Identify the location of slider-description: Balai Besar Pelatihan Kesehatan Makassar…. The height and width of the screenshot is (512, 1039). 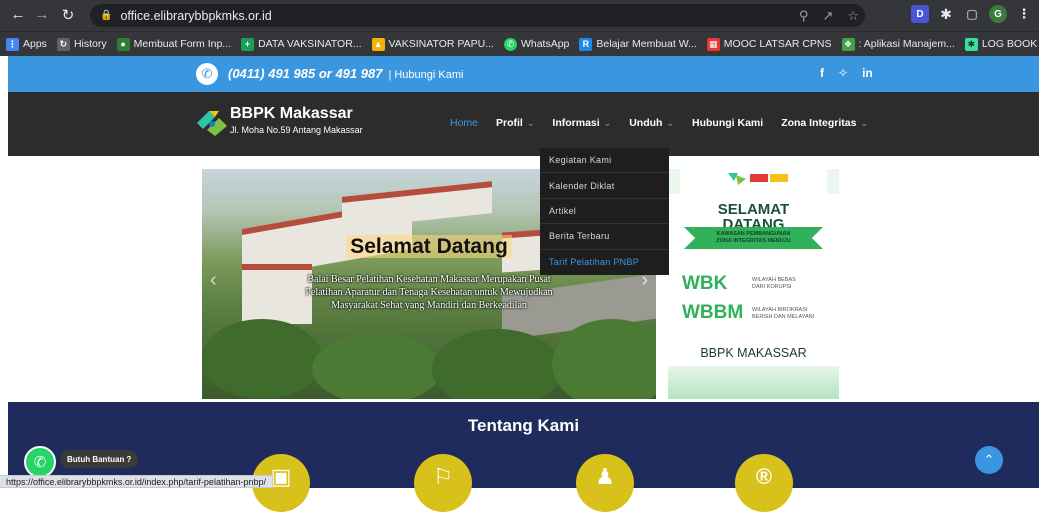
(429, 292).